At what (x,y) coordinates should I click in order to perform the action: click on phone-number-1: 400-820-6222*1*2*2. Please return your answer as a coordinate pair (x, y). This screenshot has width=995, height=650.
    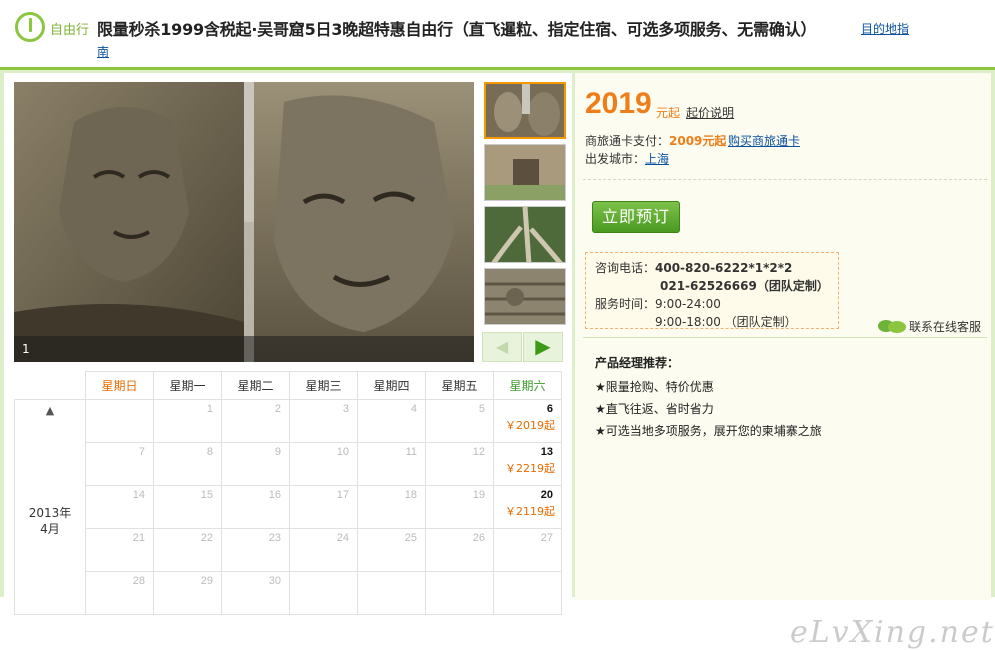
    Looking at the image, I should click on (724, 268).